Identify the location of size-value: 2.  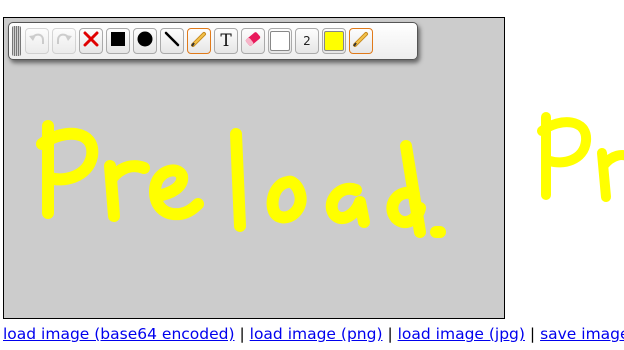
(307, 41).